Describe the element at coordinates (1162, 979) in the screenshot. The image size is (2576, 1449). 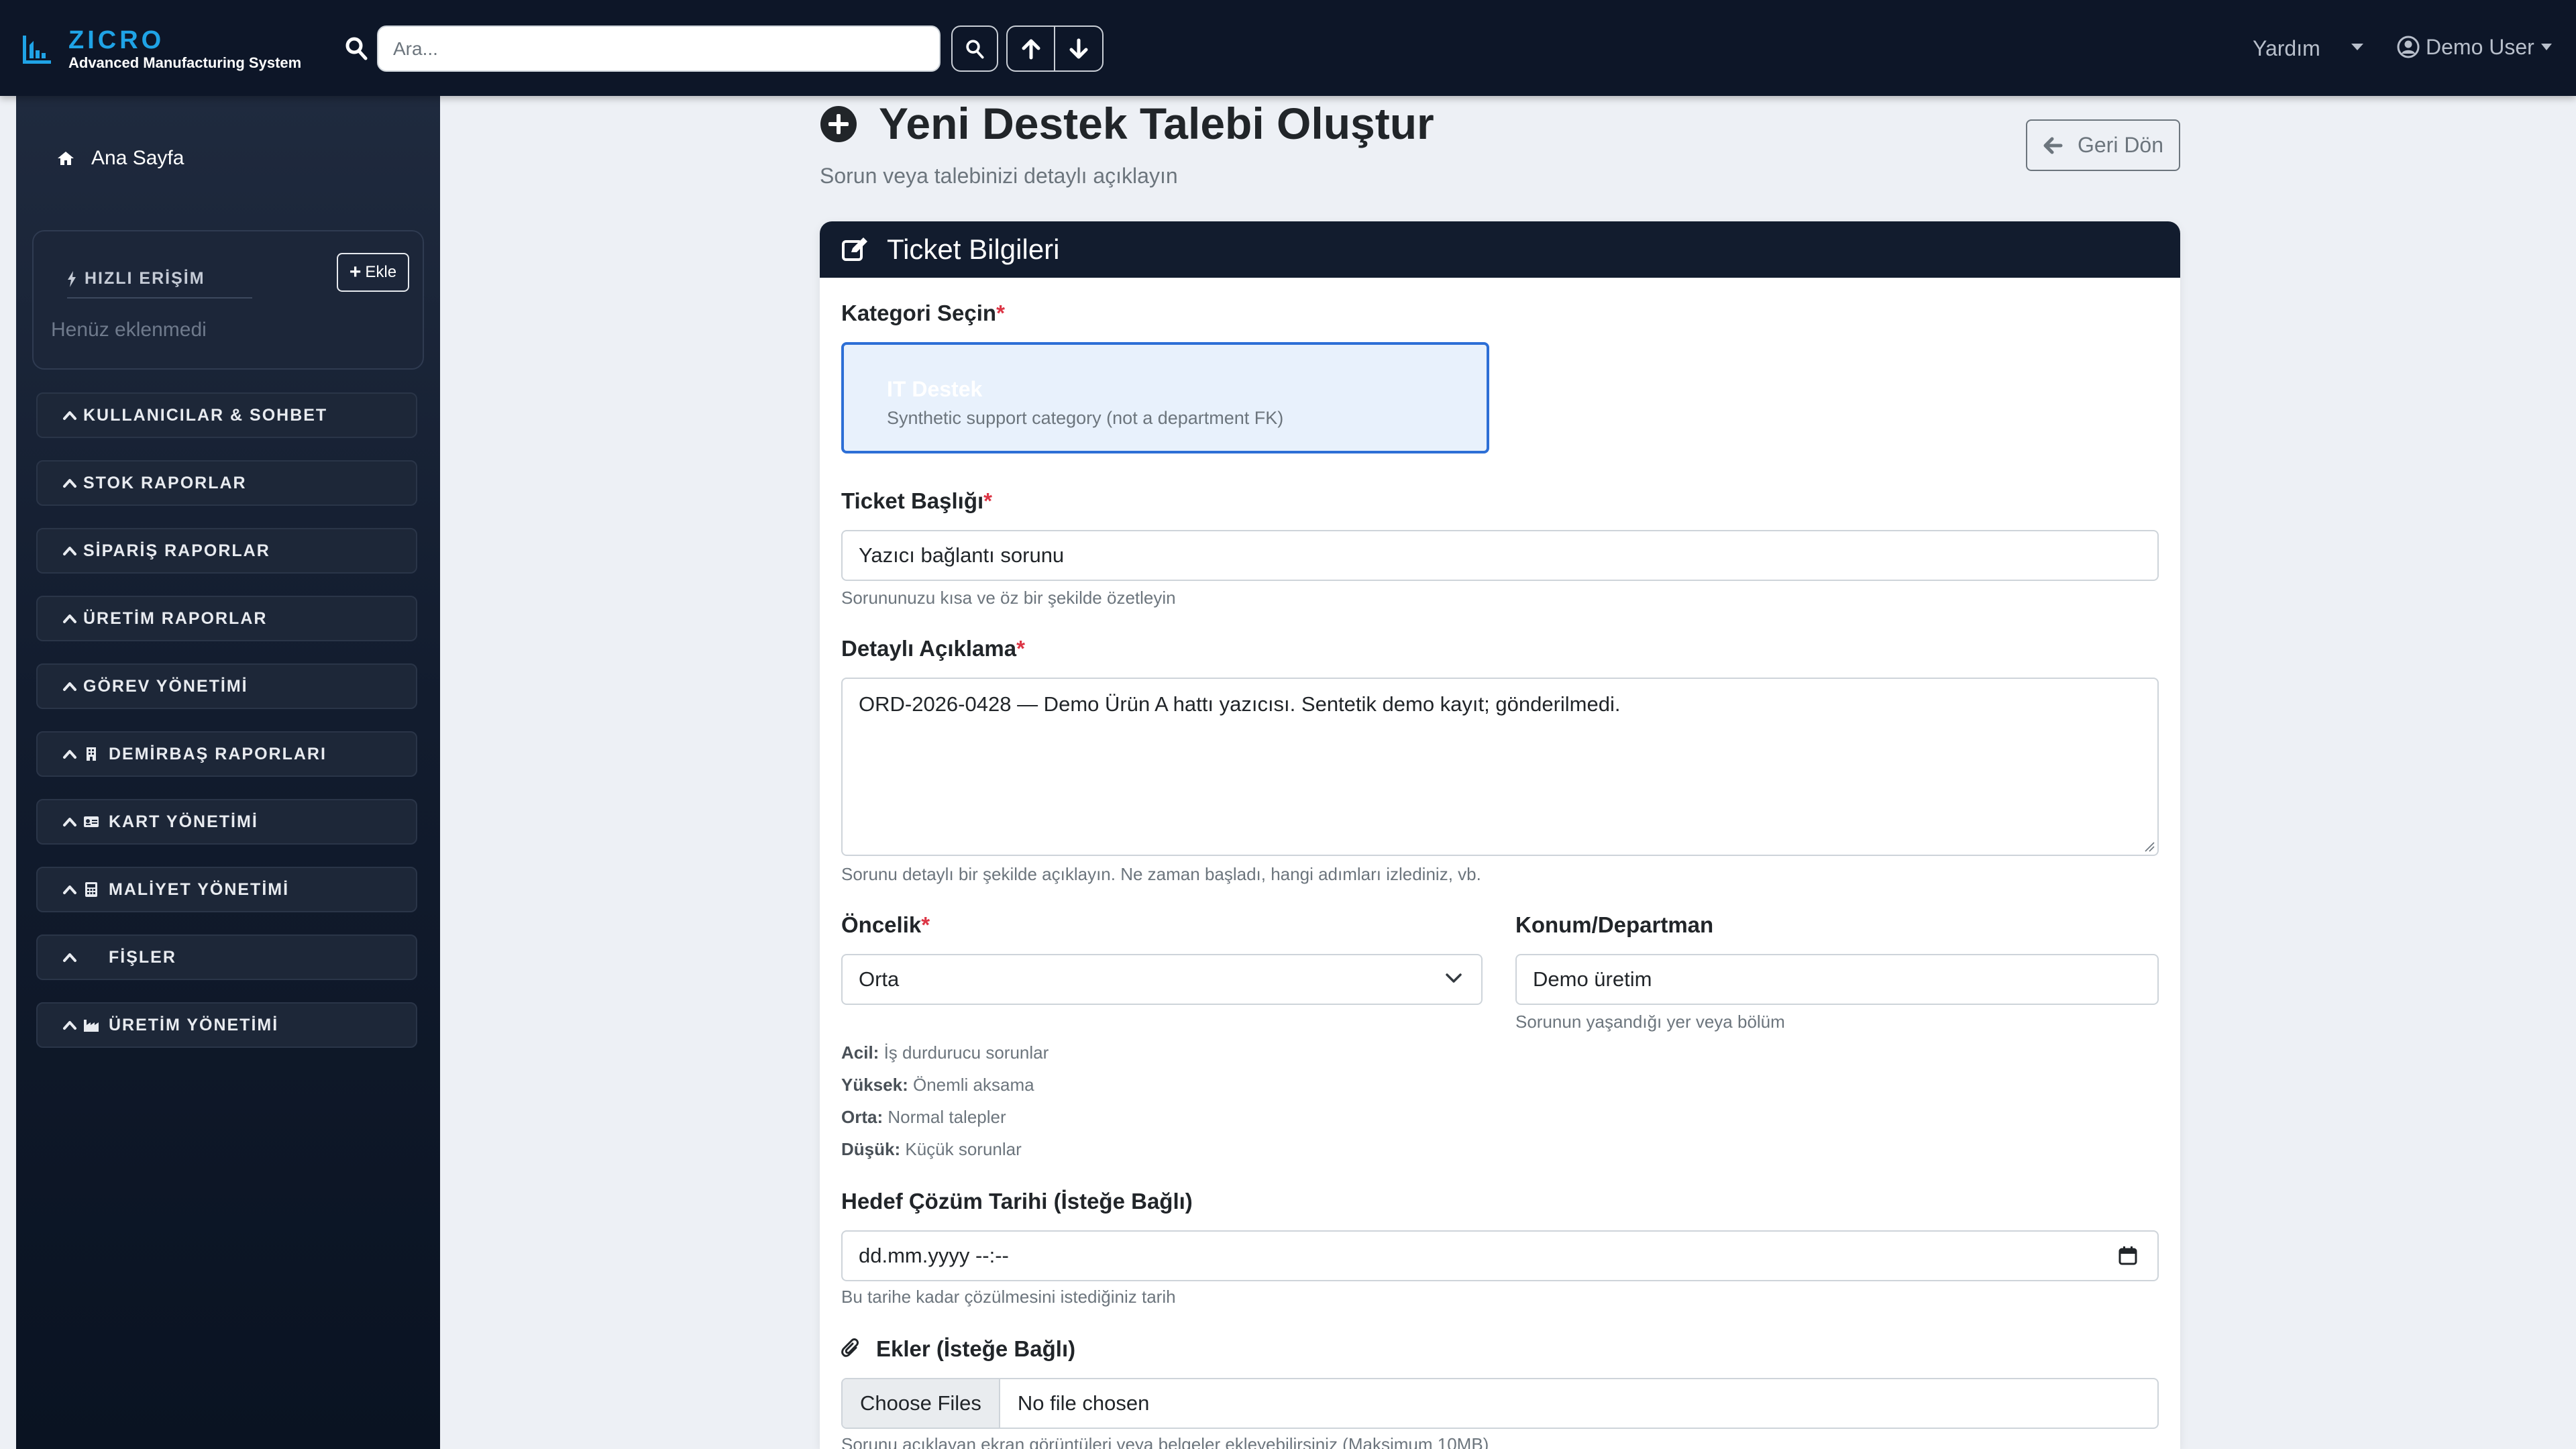
I see `priority-select: Orta` at that location.